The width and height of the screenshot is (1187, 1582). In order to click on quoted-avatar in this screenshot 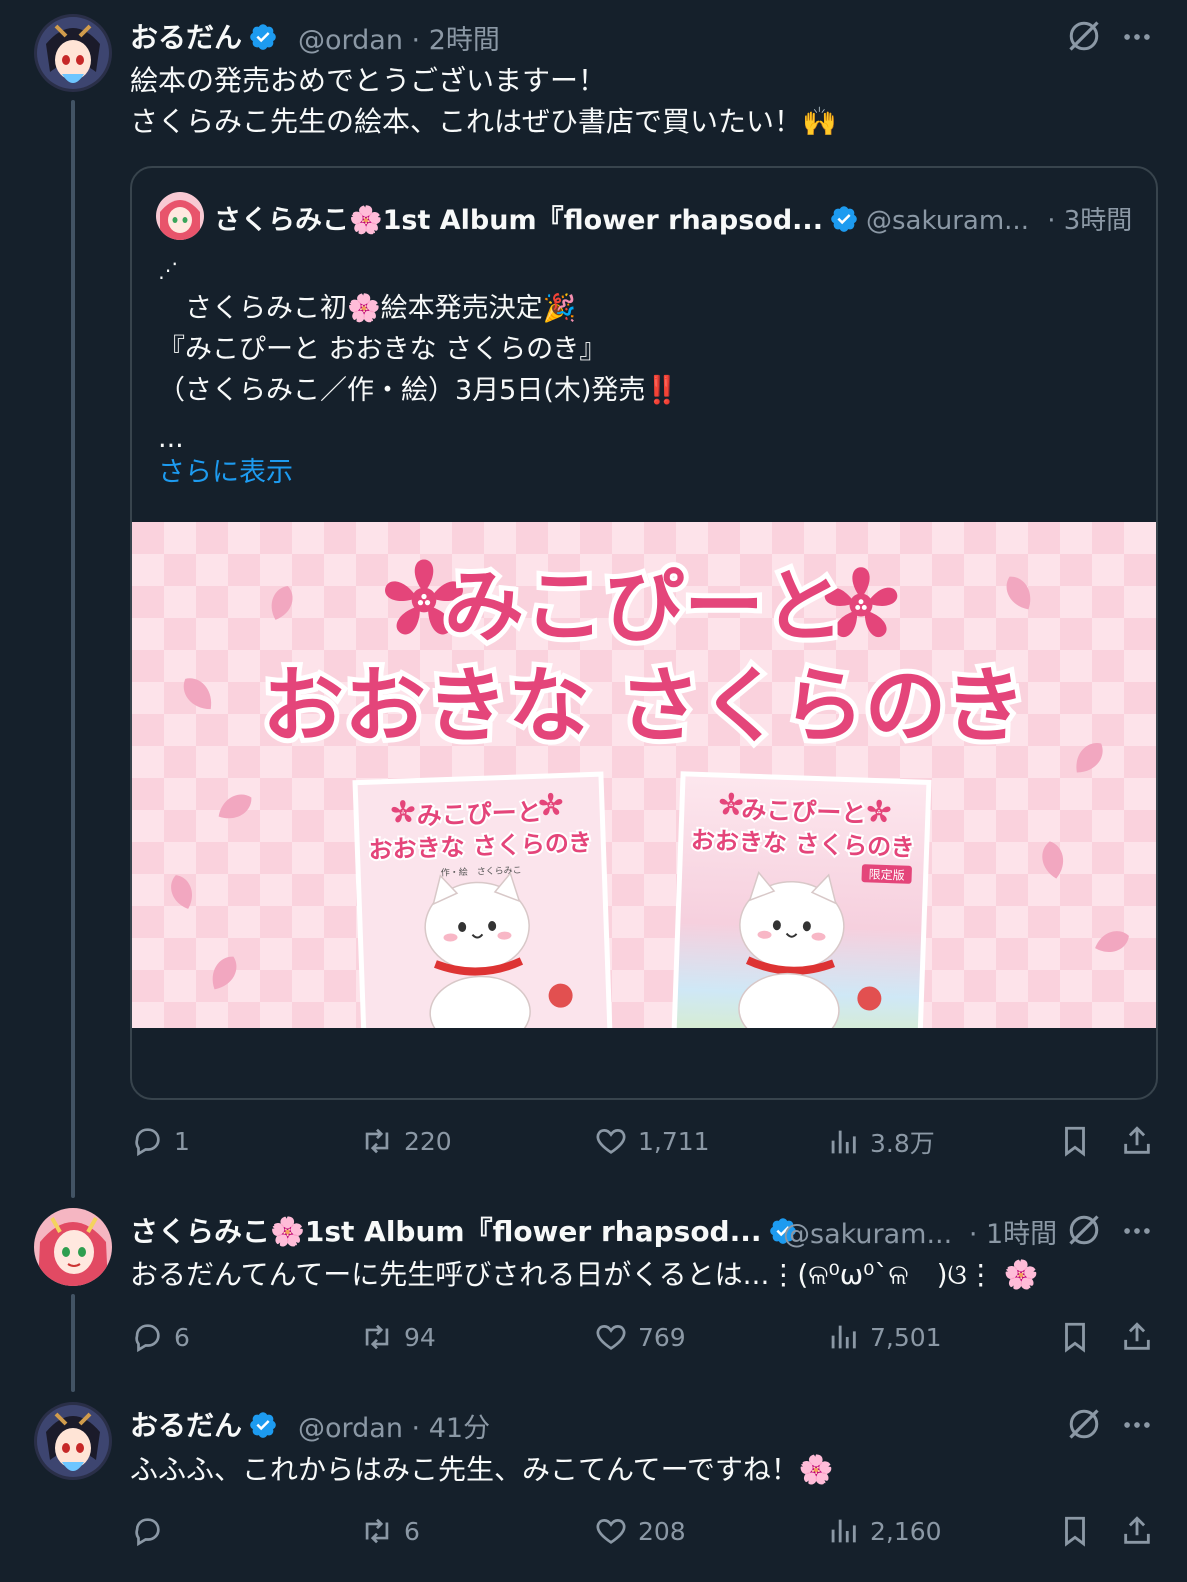, I will do `click(180, 216)`.